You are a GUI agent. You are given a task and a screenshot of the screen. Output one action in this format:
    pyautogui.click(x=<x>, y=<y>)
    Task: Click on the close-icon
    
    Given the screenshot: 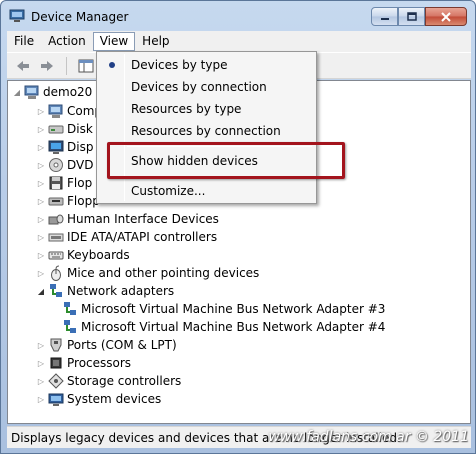 What is the action you would take?
    pyautogui.click(x=446, y=16)
    